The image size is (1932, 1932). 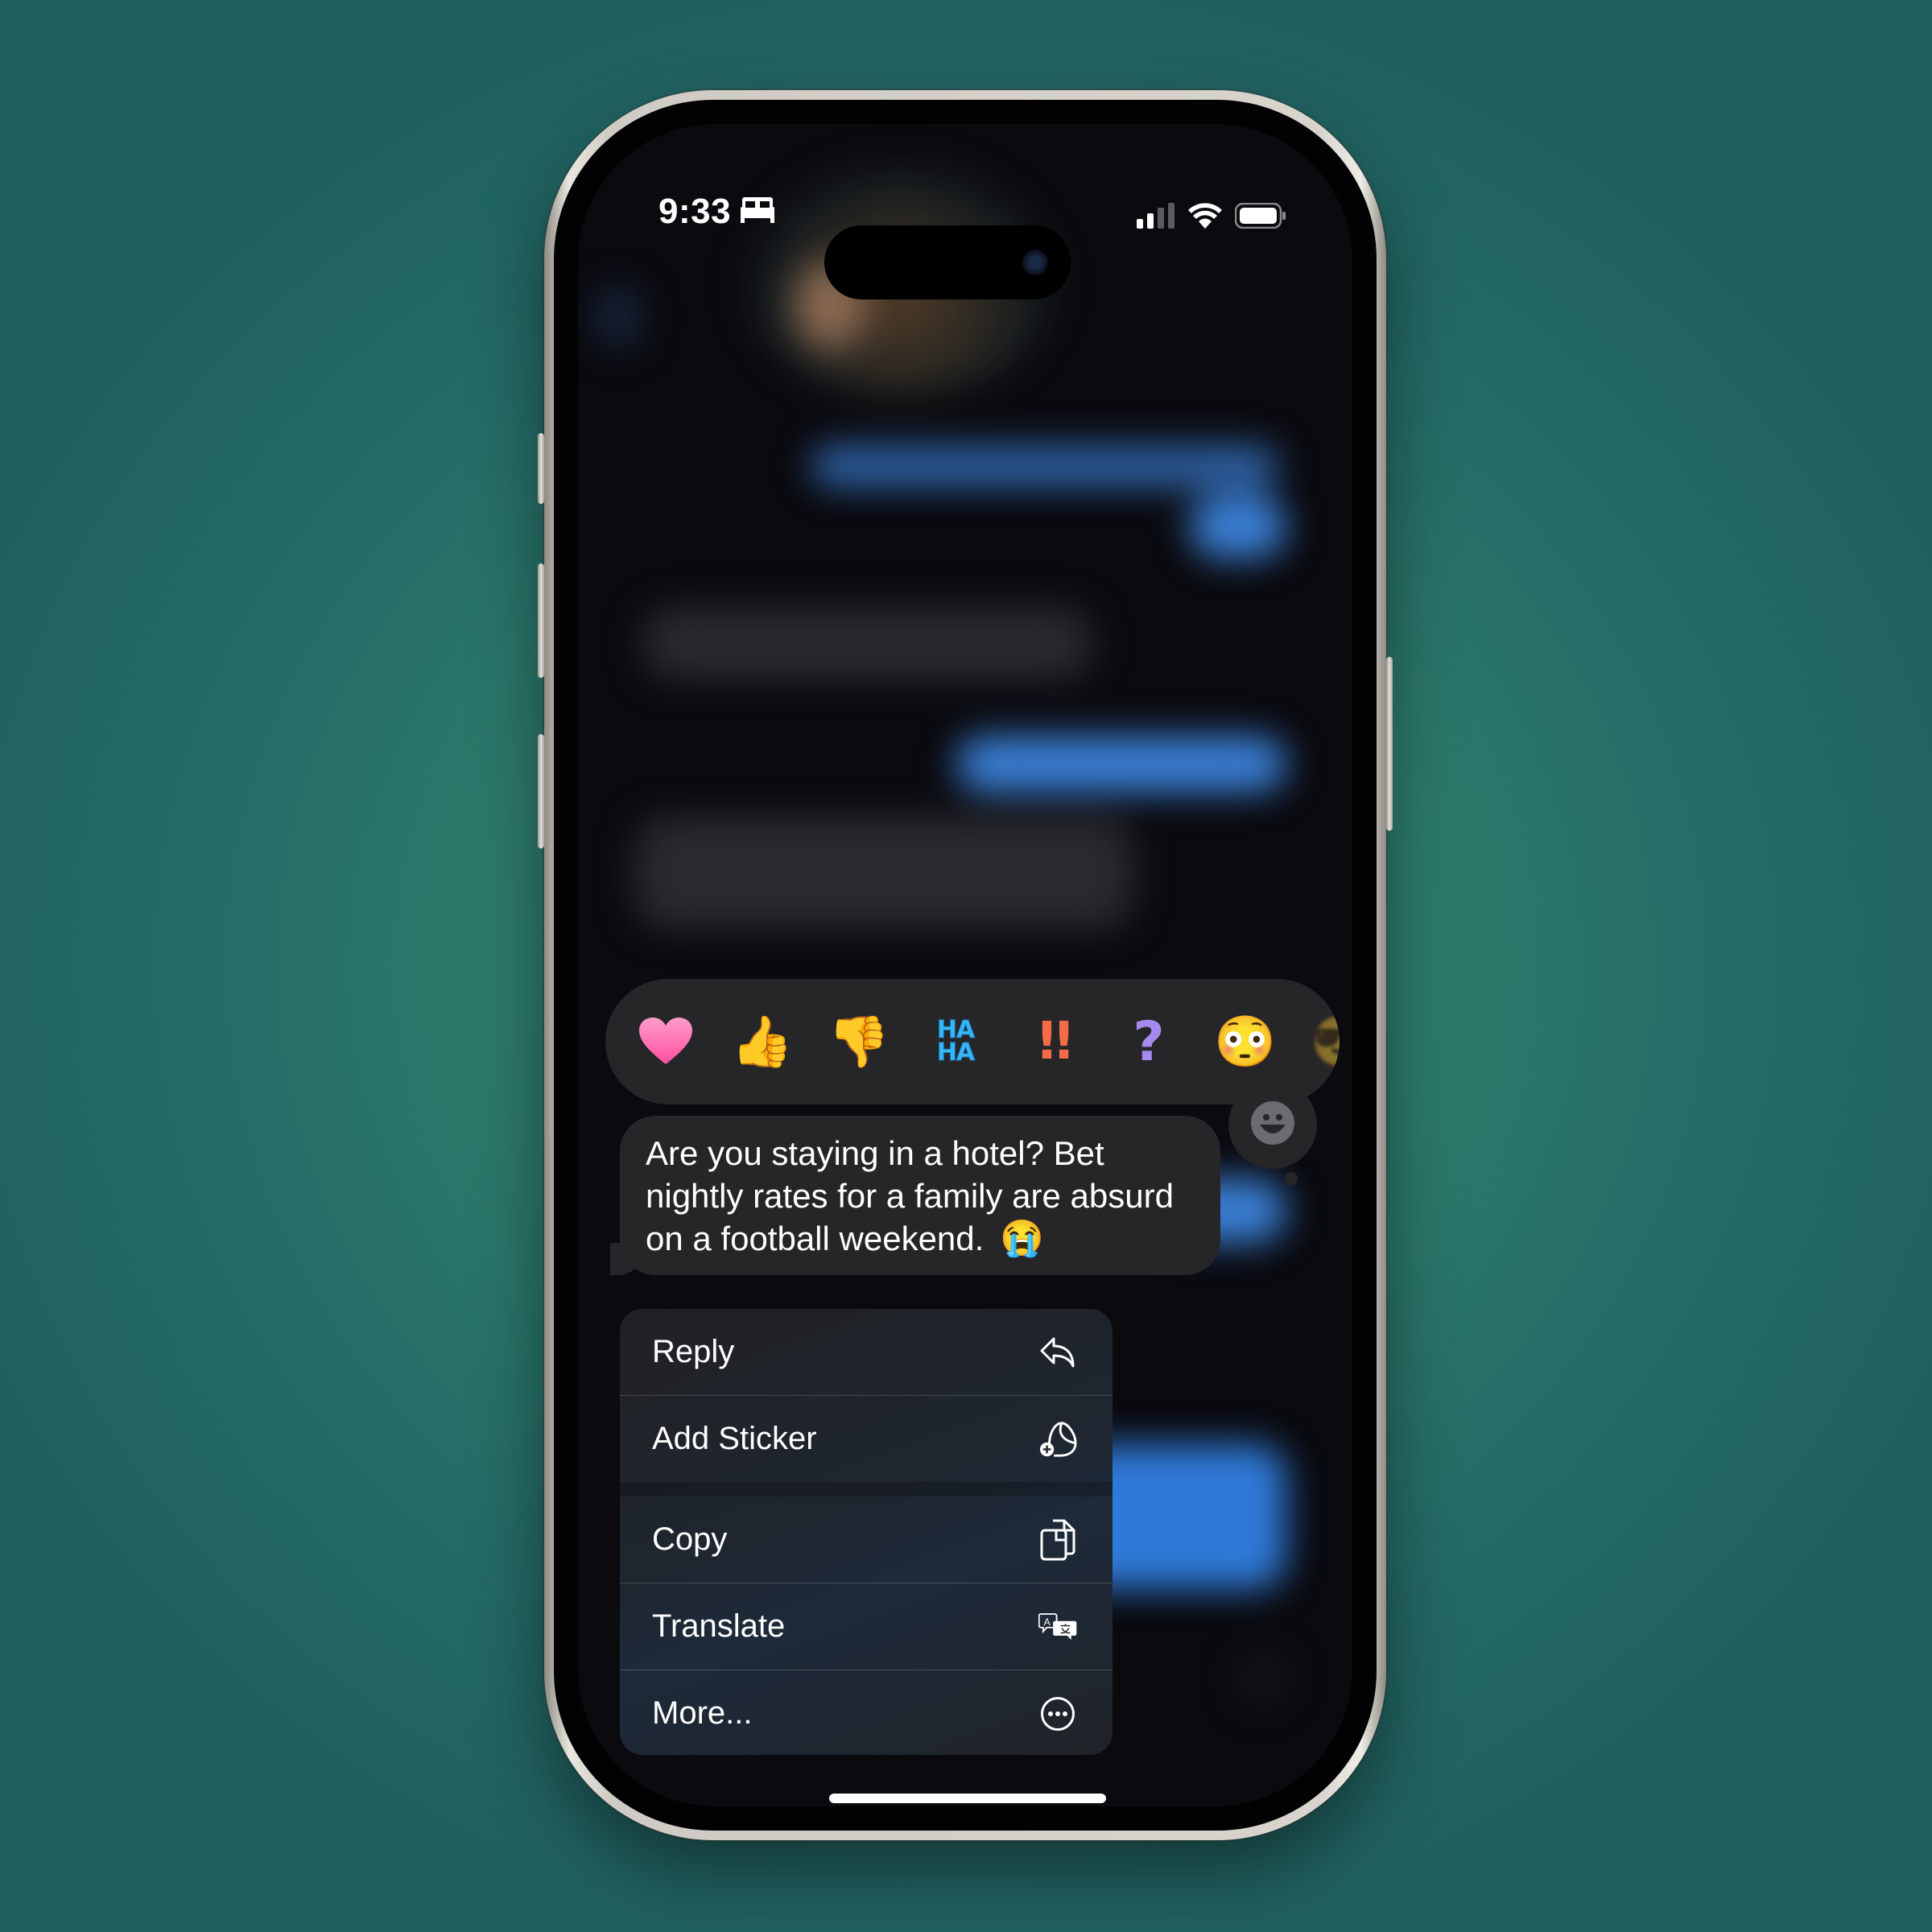 I want to click on emoji-picker-button, so click(x=1272, y=1124).